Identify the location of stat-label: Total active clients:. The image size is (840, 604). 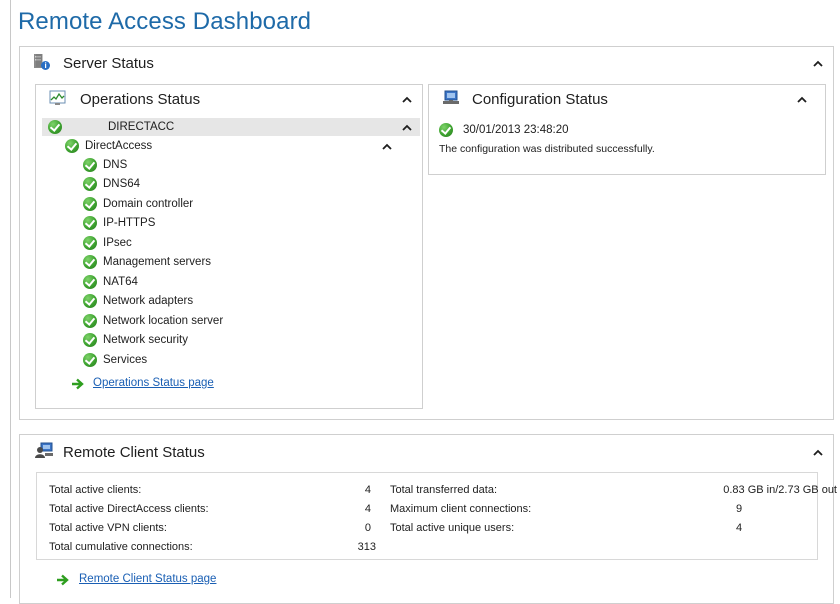
(95, 490).